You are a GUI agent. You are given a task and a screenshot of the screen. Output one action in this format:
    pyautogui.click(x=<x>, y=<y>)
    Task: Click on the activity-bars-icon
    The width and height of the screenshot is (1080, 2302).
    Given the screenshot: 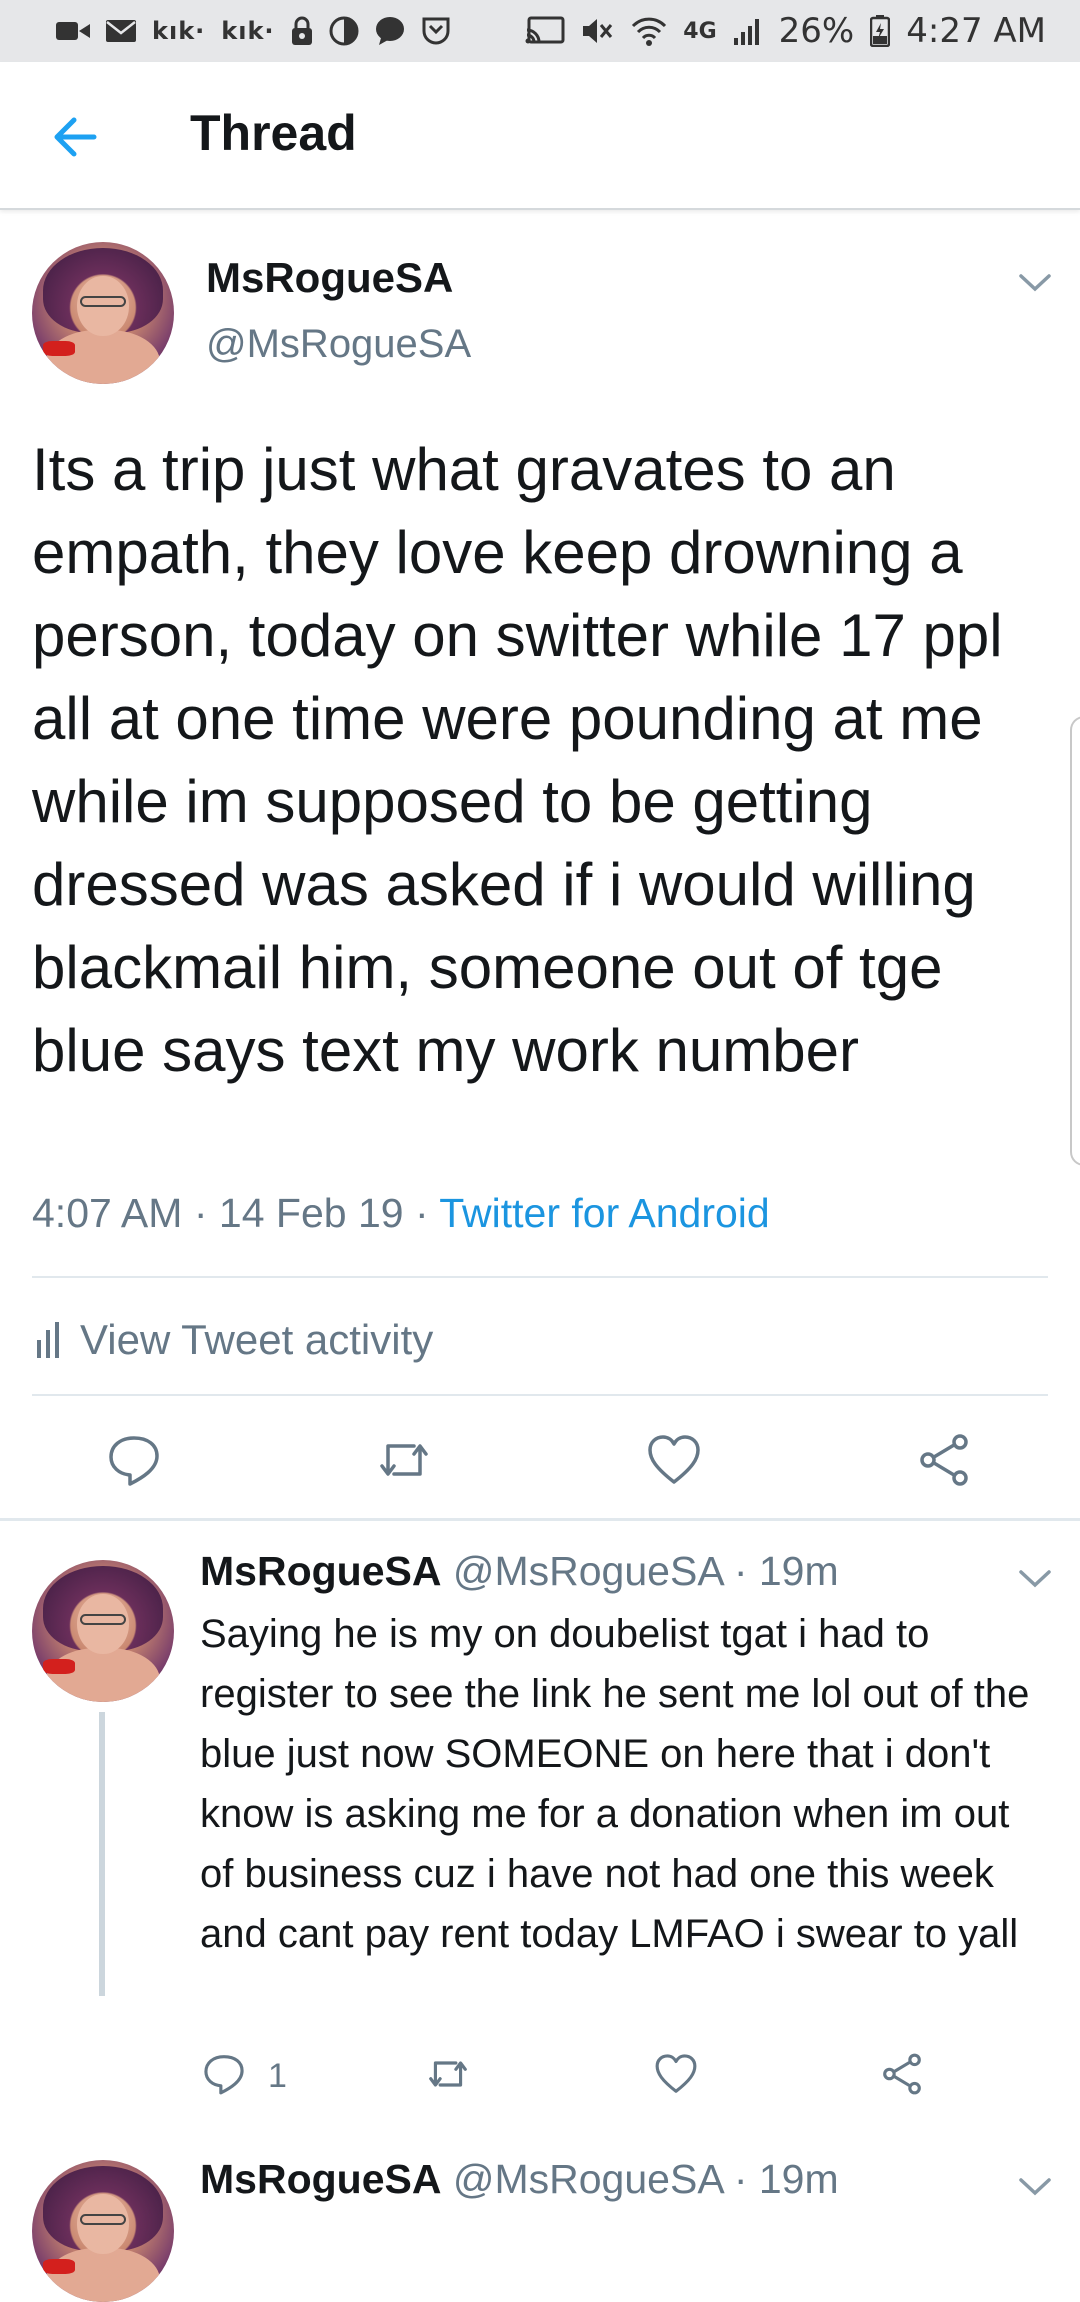 What is the action you would take?
    pyautogui.click(x=48, y=1340)
    